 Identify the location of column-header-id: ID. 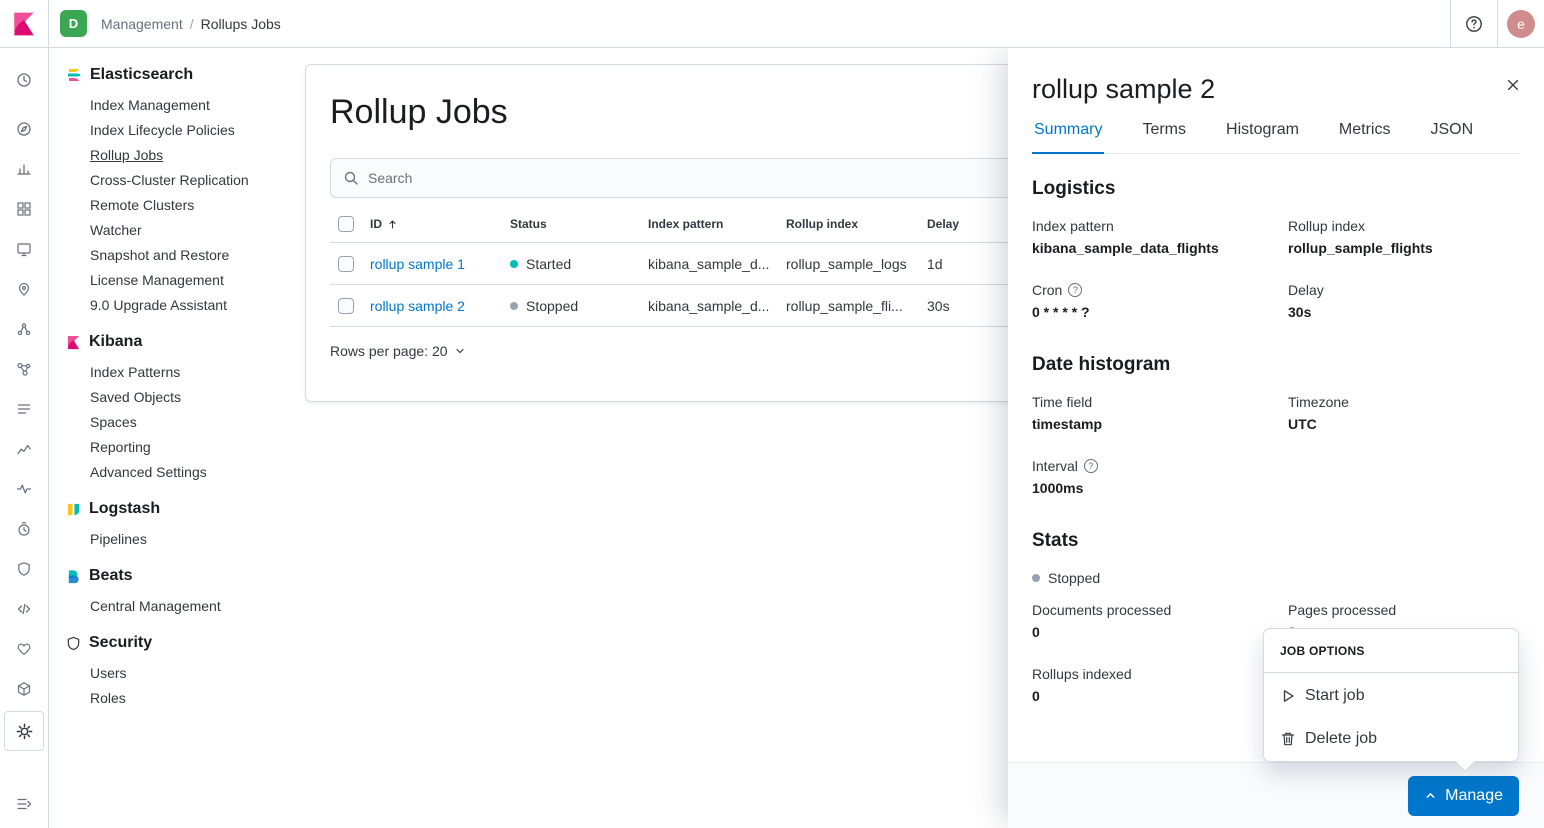
(440, 224).